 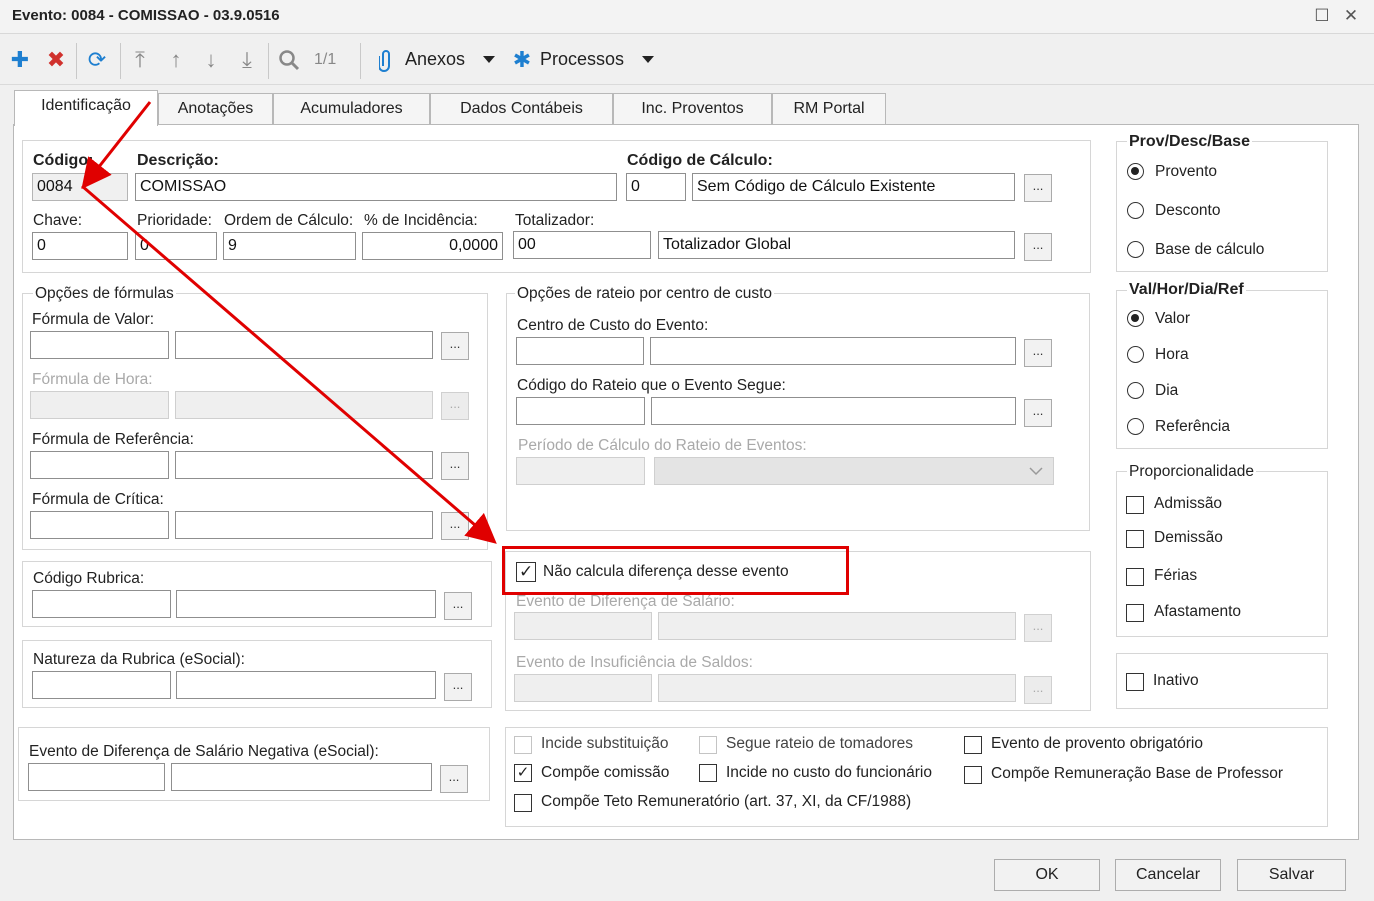 What do you see at coordinates (99, 525) in the screenshot?
I see `formula-critica-code-field` at bounding box center [99, 525].